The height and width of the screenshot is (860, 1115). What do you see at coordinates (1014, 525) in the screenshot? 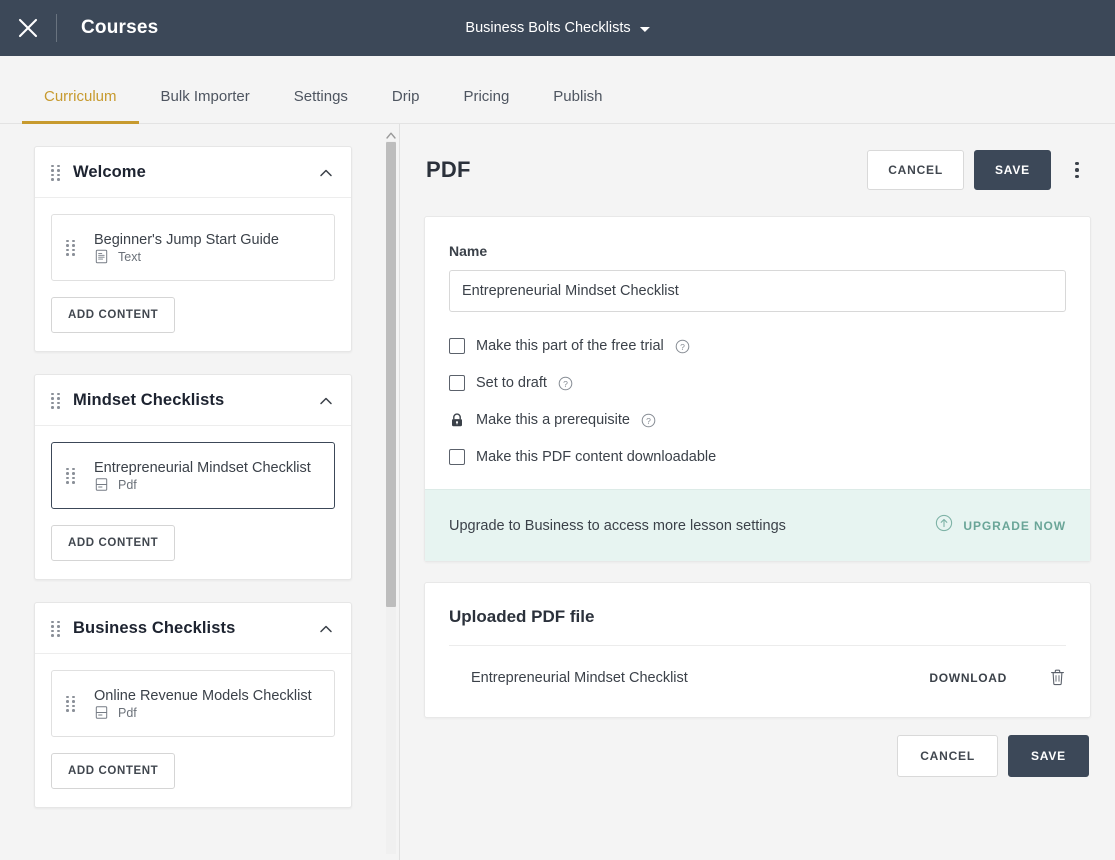
I see `upgrade-now-label: UPGRADE NOW` at bounding box center [1014, 525].